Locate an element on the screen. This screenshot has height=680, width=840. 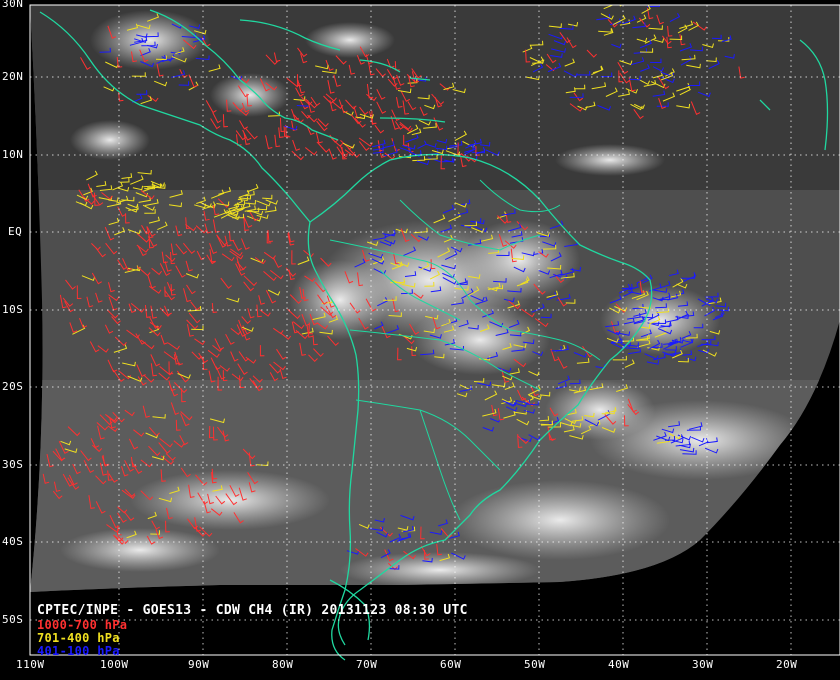
lon-label-110w: 110W is located at coordinates (30, 664).